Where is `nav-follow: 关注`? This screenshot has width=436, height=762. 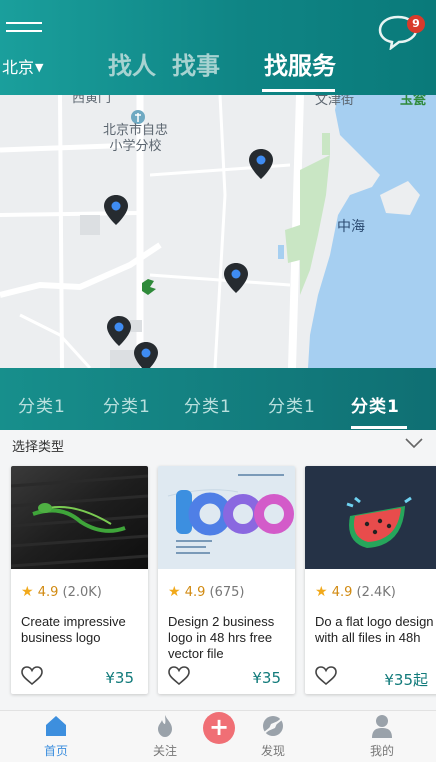 nav-follow: 关注 is located at coordinates (165, 736).